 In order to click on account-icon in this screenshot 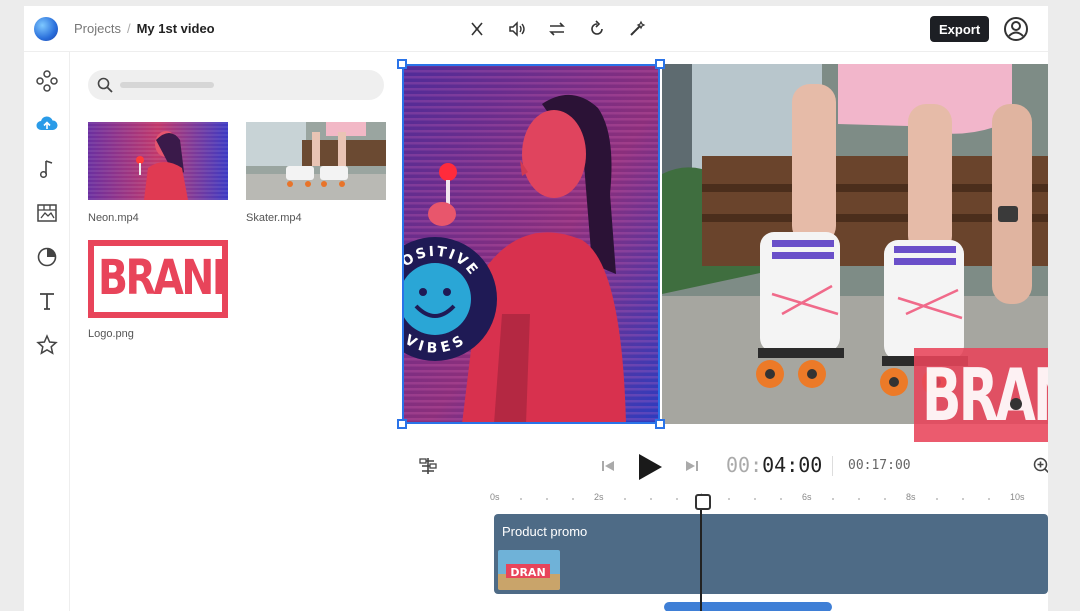, I will do `click(1016, 29)`.